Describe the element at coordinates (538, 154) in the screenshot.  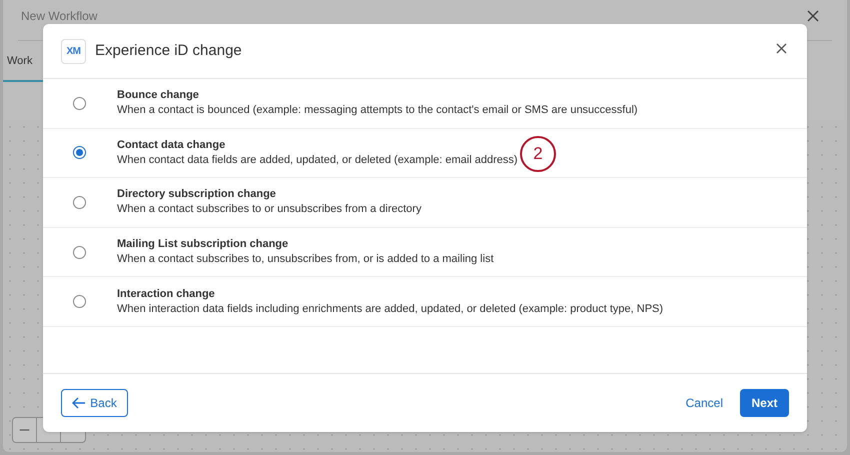
I see `callout-number: 2` at that location.